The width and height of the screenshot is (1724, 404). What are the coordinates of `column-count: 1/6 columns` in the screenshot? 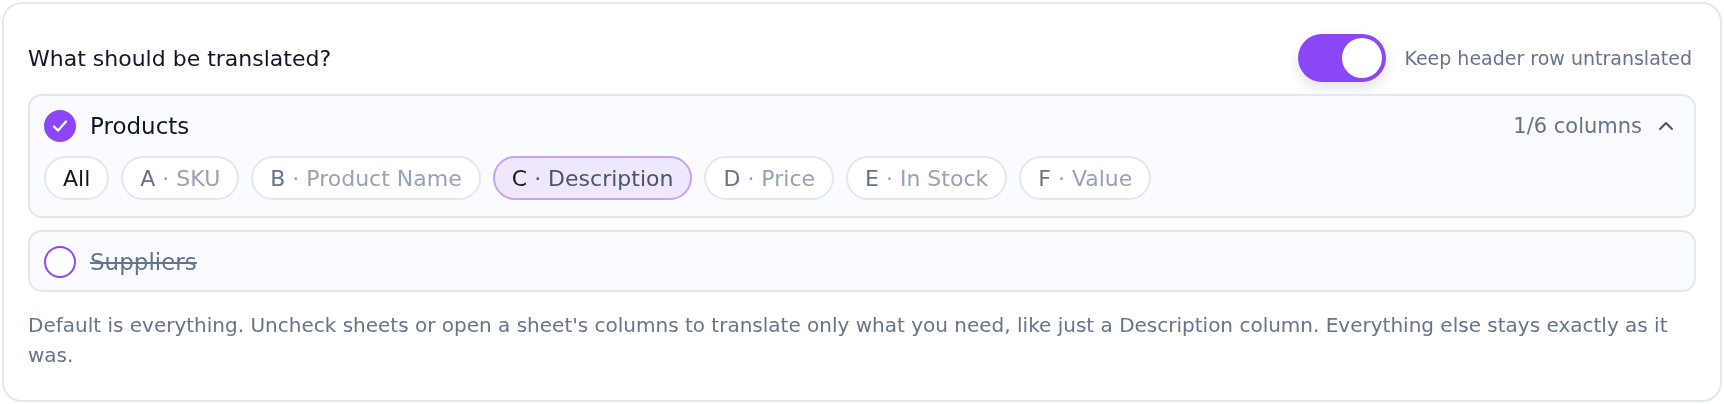 It's located at (1577, 126).